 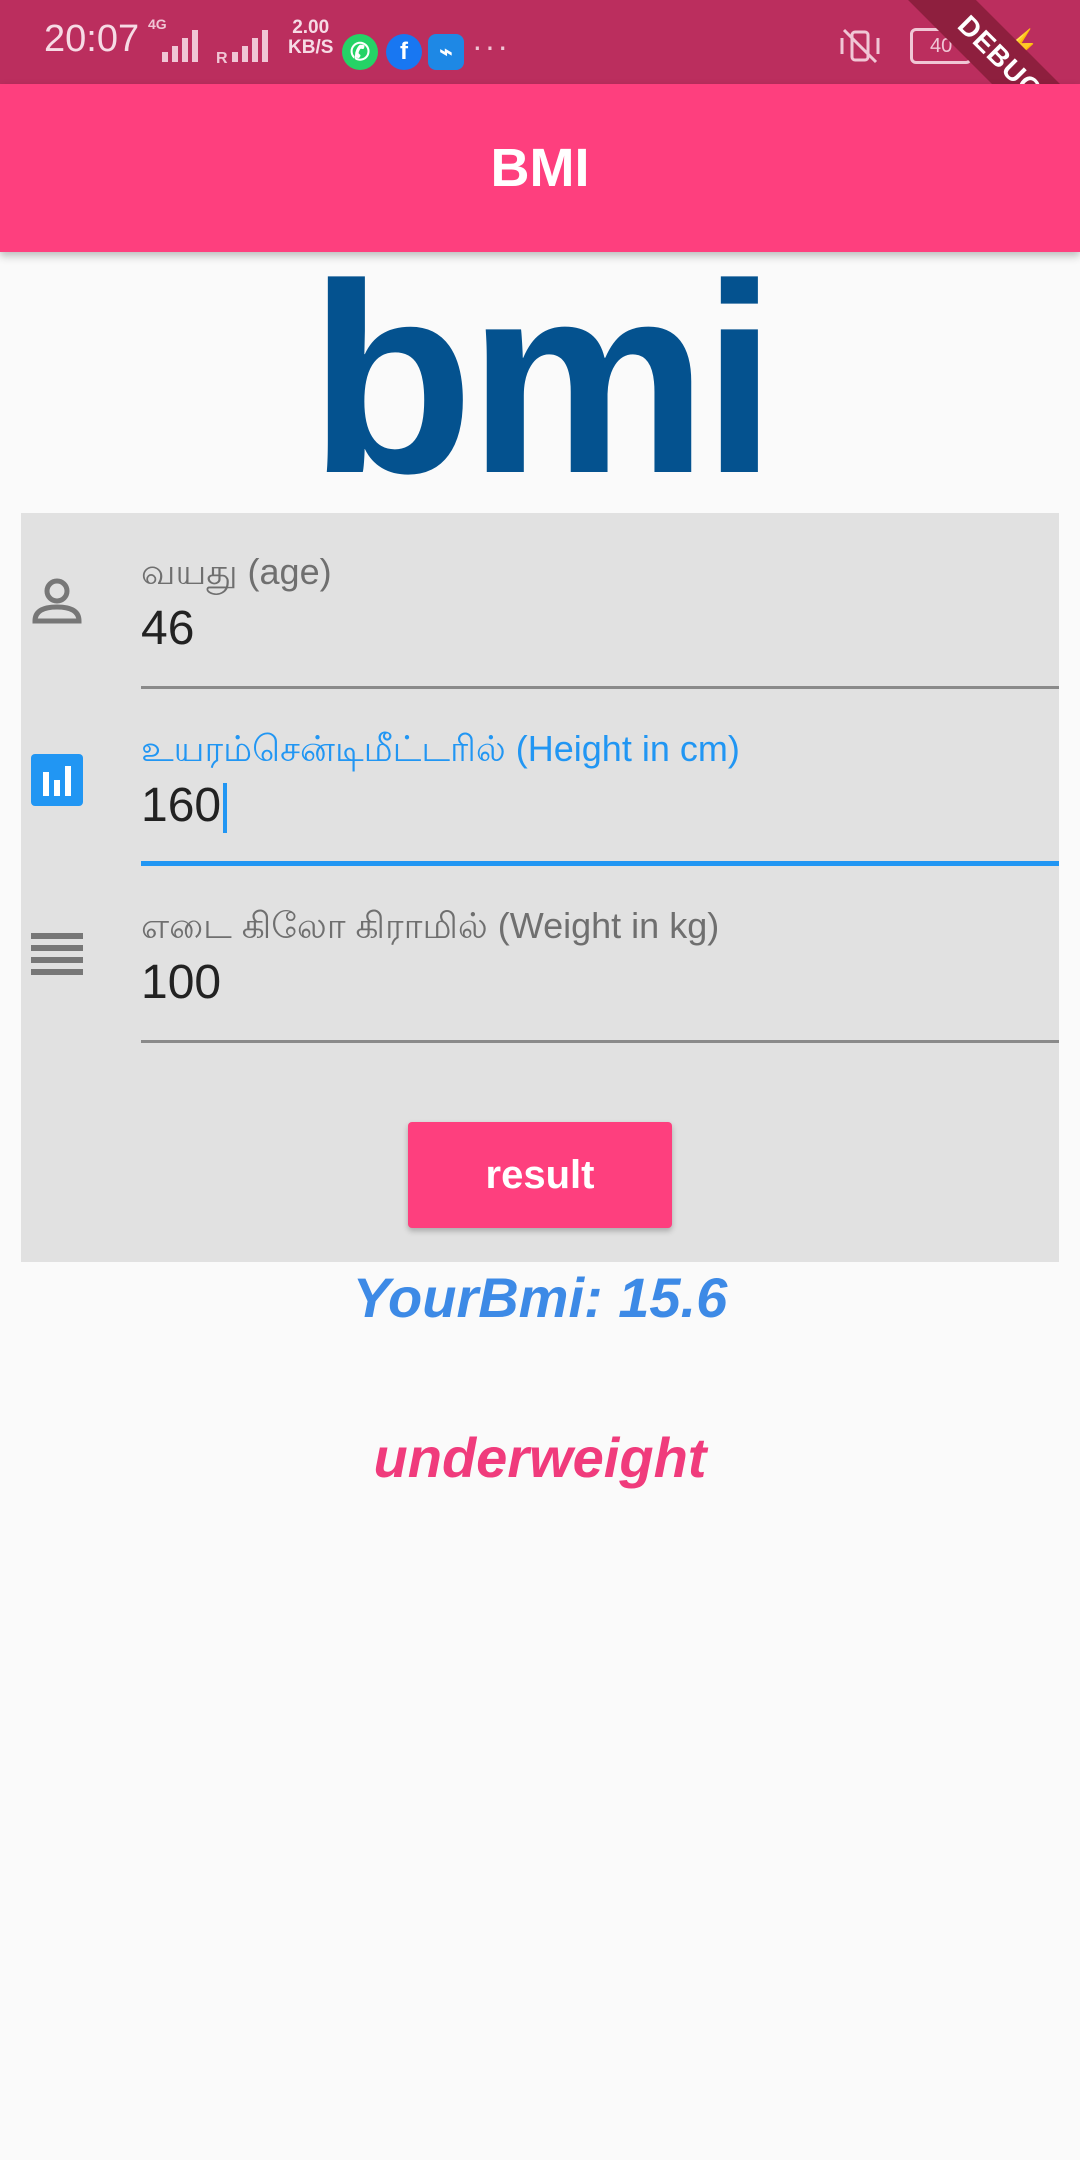 I want to click on signal-icon, so click(x=180, y=43).